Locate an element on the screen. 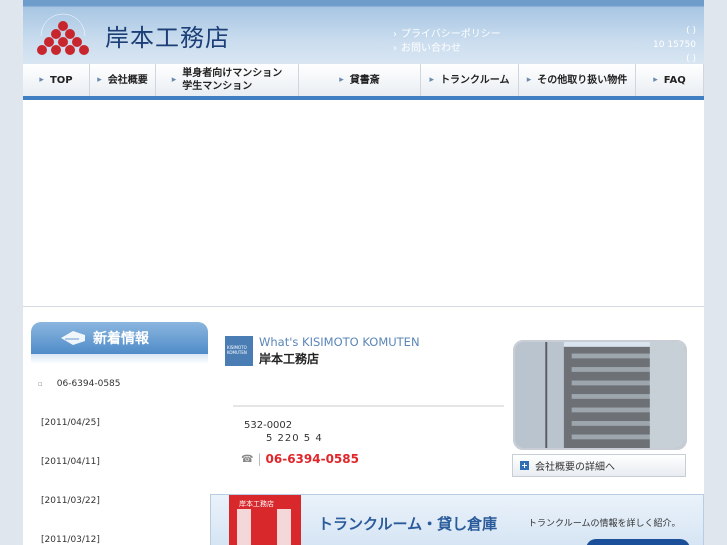 The image size is (727, 545). storage-unit-label: 岸本工務店 is located at coordinates (256, 504).